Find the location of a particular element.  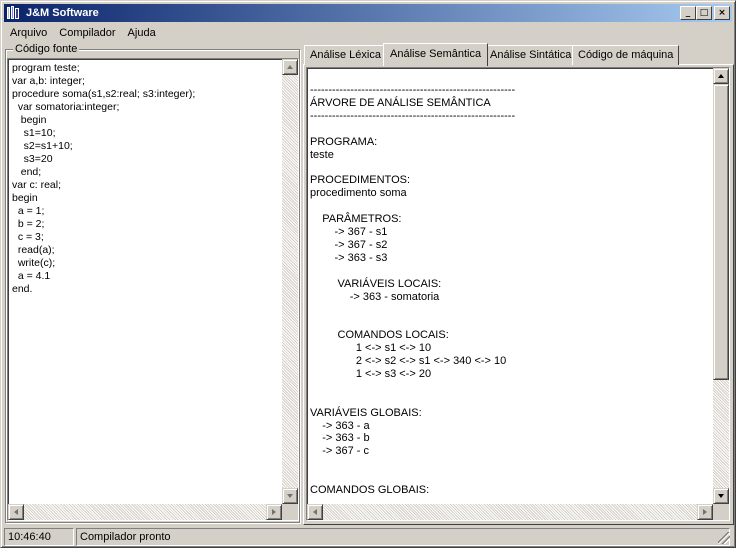

output-vertical-scrollbar is located at coordinates (721, 286).